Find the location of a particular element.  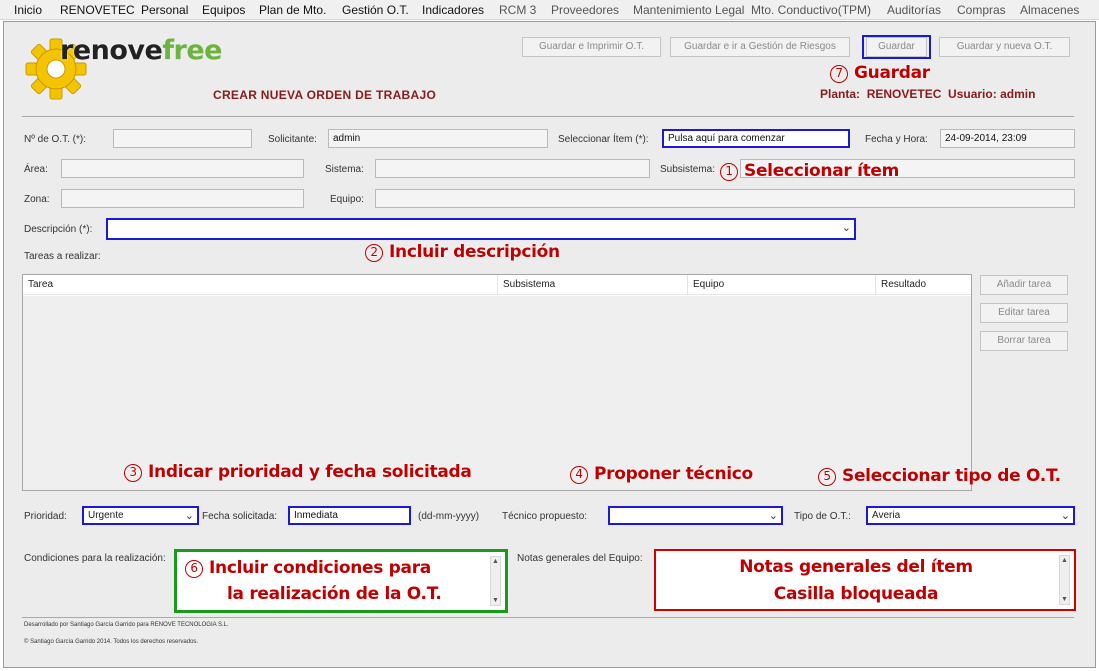

save-new-button: Guardar y nueva O.T. is located at coordinates (1004, 47).